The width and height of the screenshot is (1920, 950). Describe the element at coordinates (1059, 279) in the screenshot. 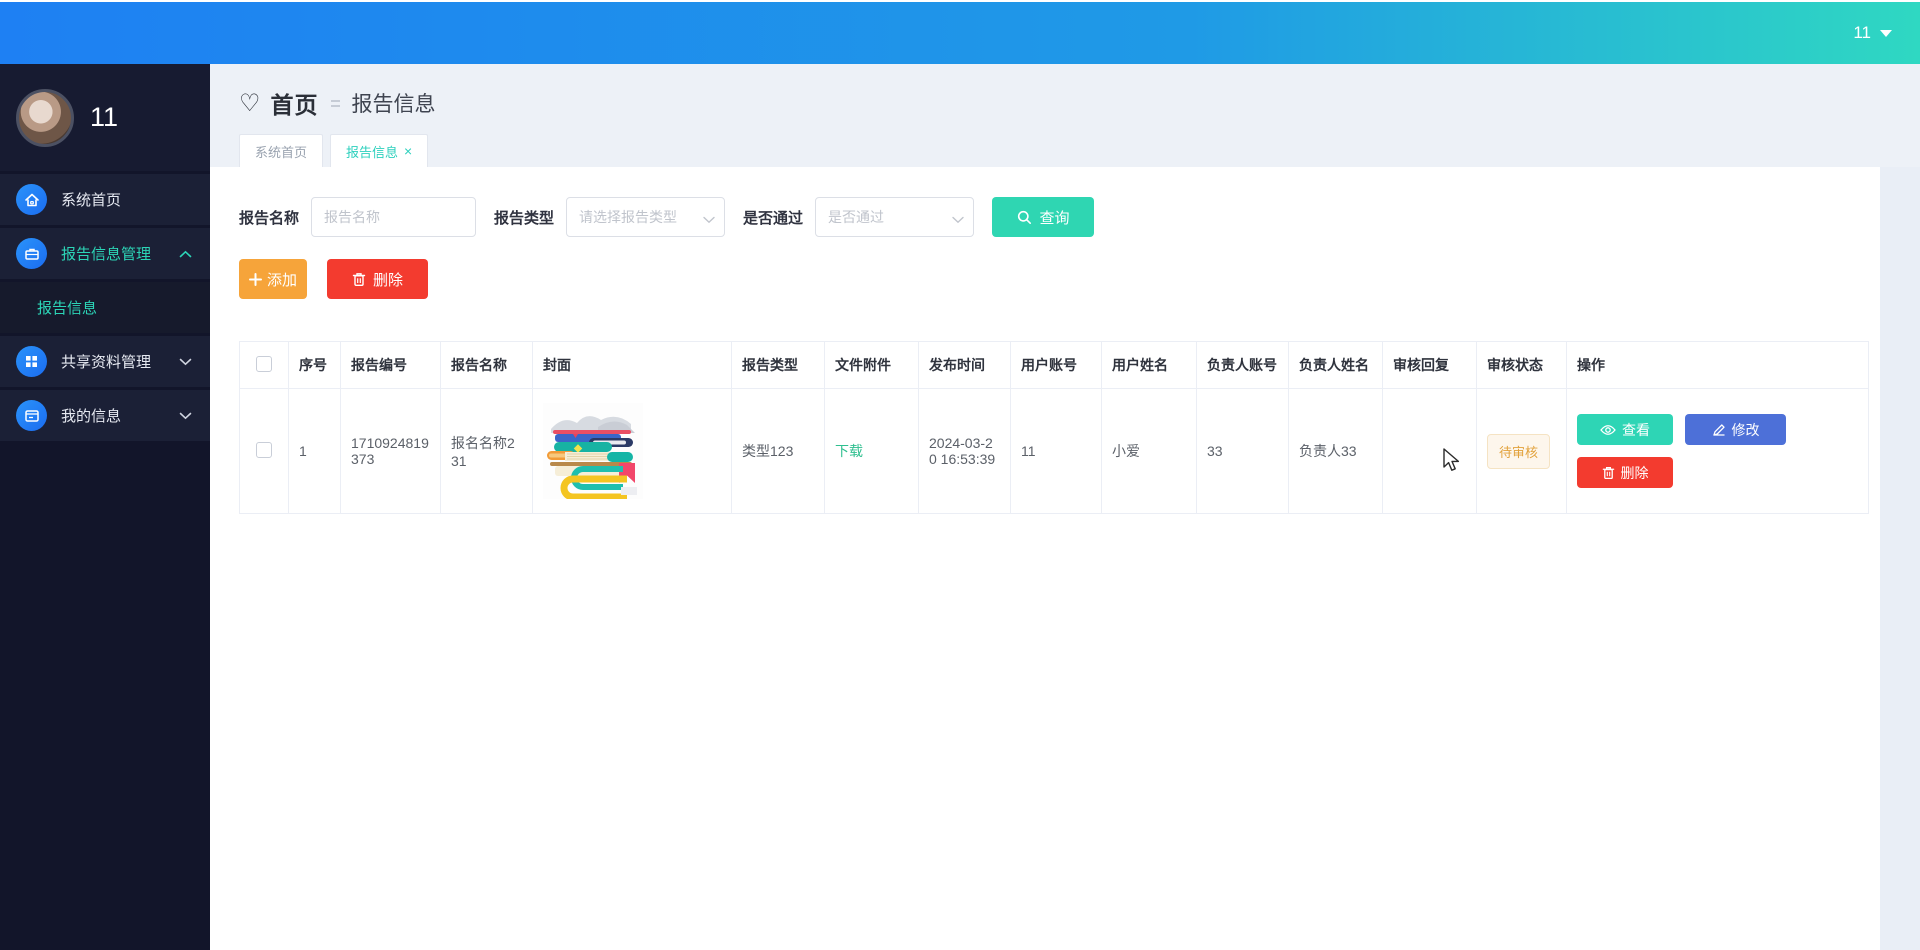

I see `toolbar: 添加 删除` at that location.